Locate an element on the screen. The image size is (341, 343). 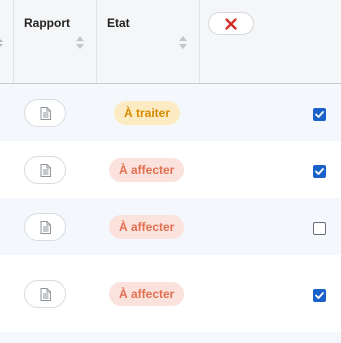
column-header-etat: Etat is located at coordinates (118, 23).